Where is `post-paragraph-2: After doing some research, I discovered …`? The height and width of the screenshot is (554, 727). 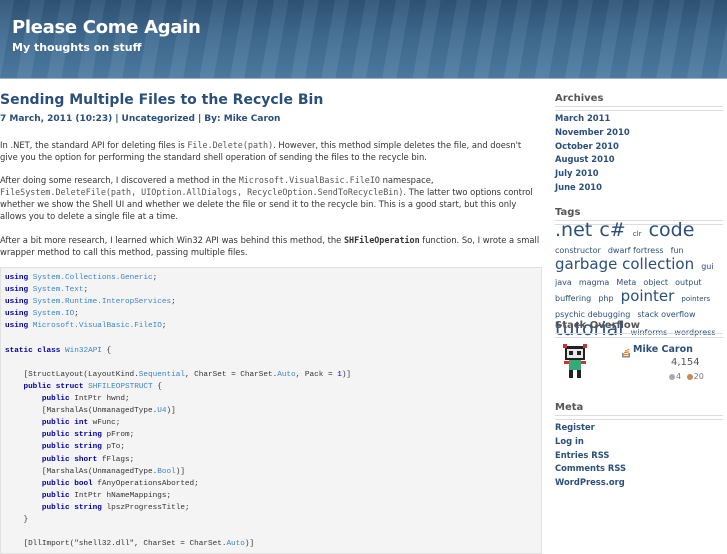
post-paragraph-2: After doing some research, I discovered … is located at coordinates (270, 198).